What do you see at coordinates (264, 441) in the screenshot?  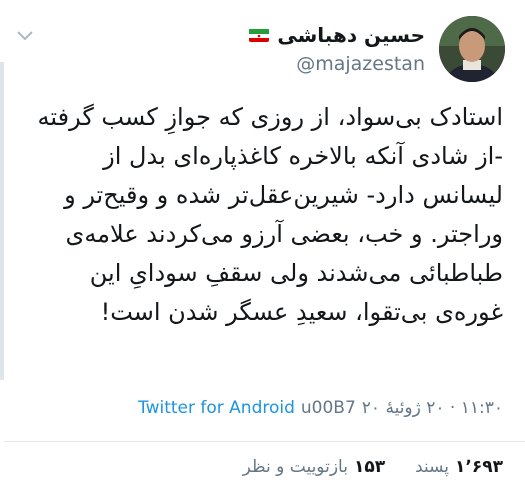 I see `divider` at bounding box center [264, 441].